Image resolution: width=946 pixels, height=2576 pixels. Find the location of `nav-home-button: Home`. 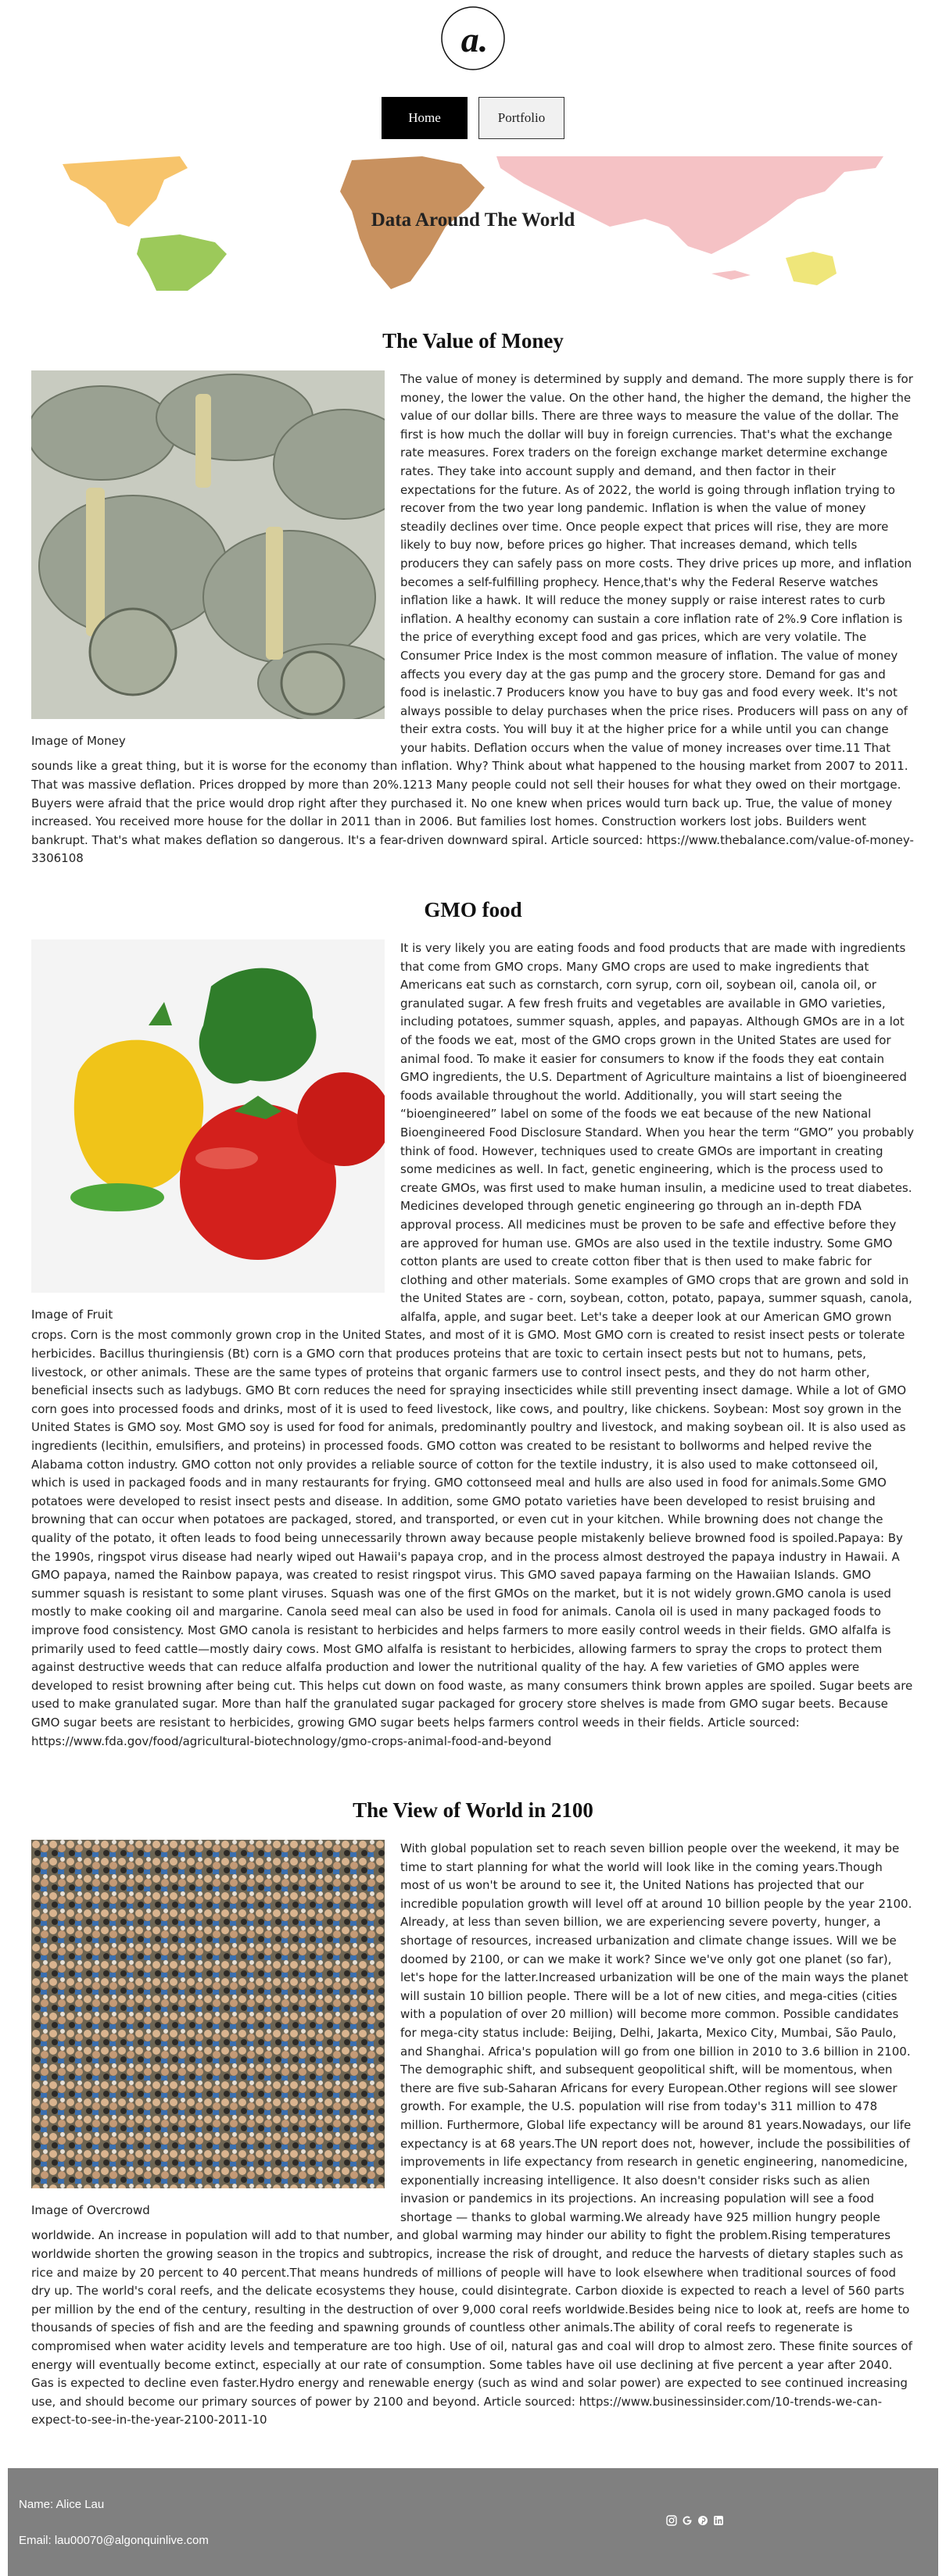

nav-home-button: Home is located at coordinates (425, 118).